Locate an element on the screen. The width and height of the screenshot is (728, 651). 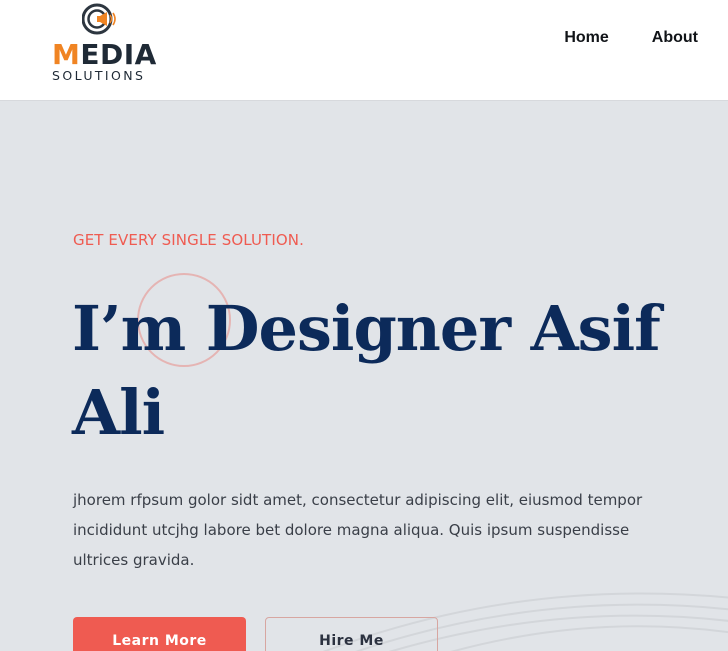
learn-more-button: Learn More is located at coordinates (159, 634).